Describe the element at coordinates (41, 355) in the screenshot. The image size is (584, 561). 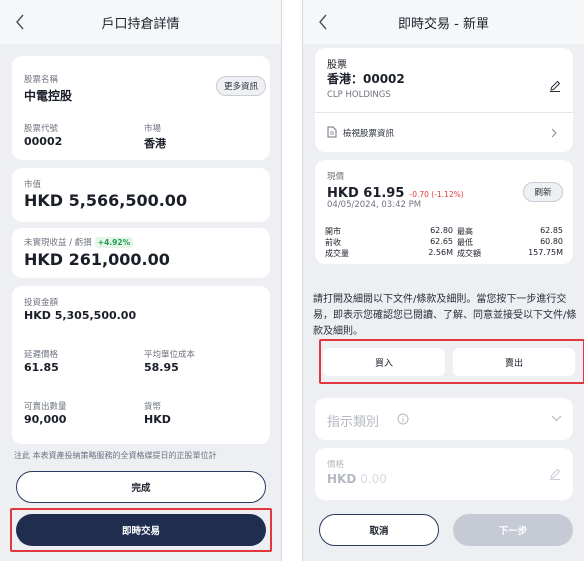
I see `delayed-price-label: 延遲價格` at that location.